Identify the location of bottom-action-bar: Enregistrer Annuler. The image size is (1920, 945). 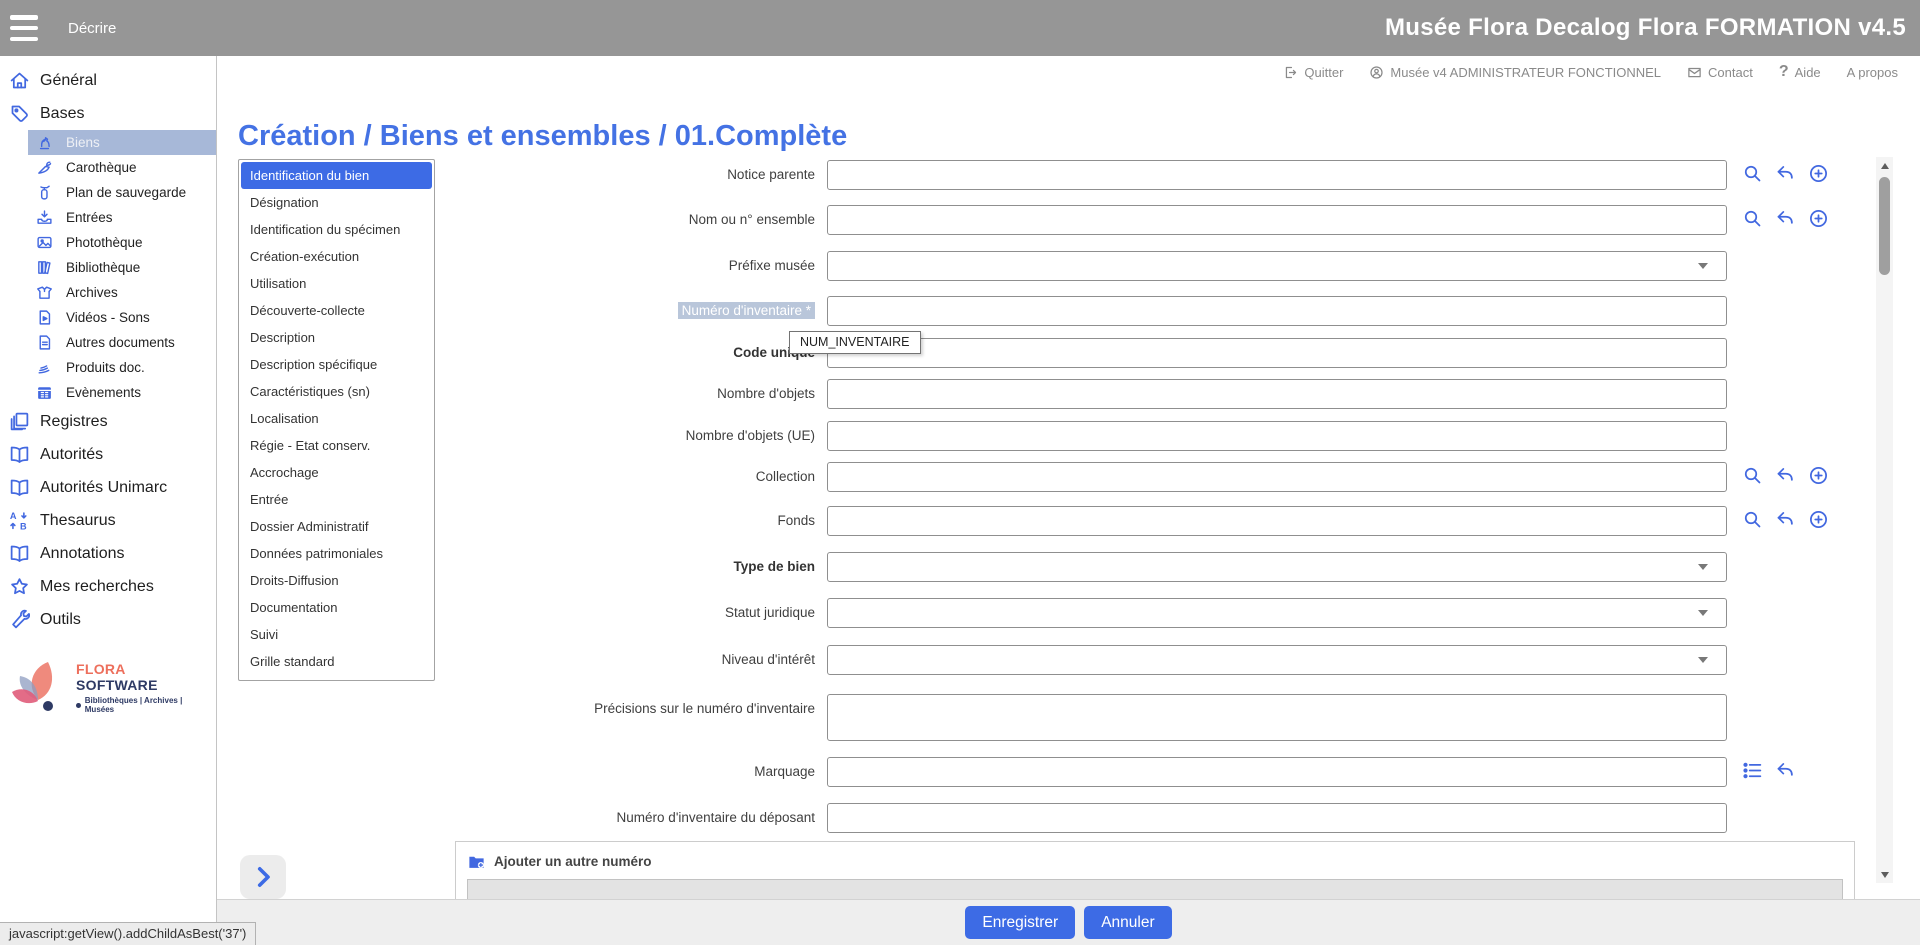
(1068, 922).